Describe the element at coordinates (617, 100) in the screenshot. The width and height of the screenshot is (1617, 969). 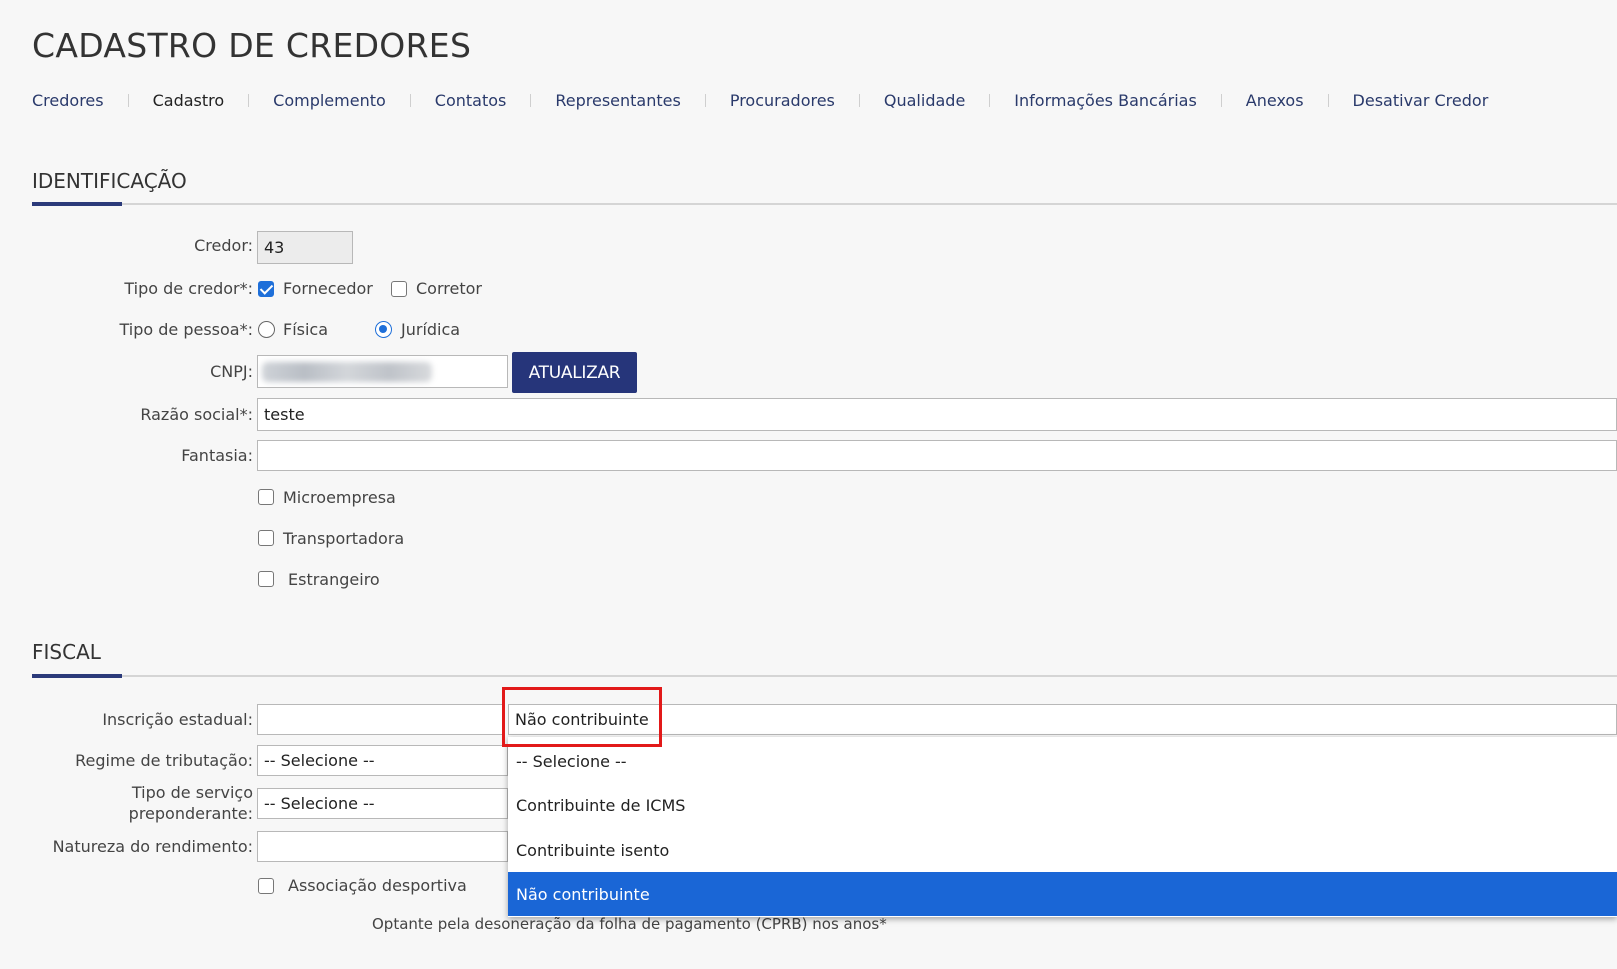
I see `nav-representantes: Representantes` at that location.